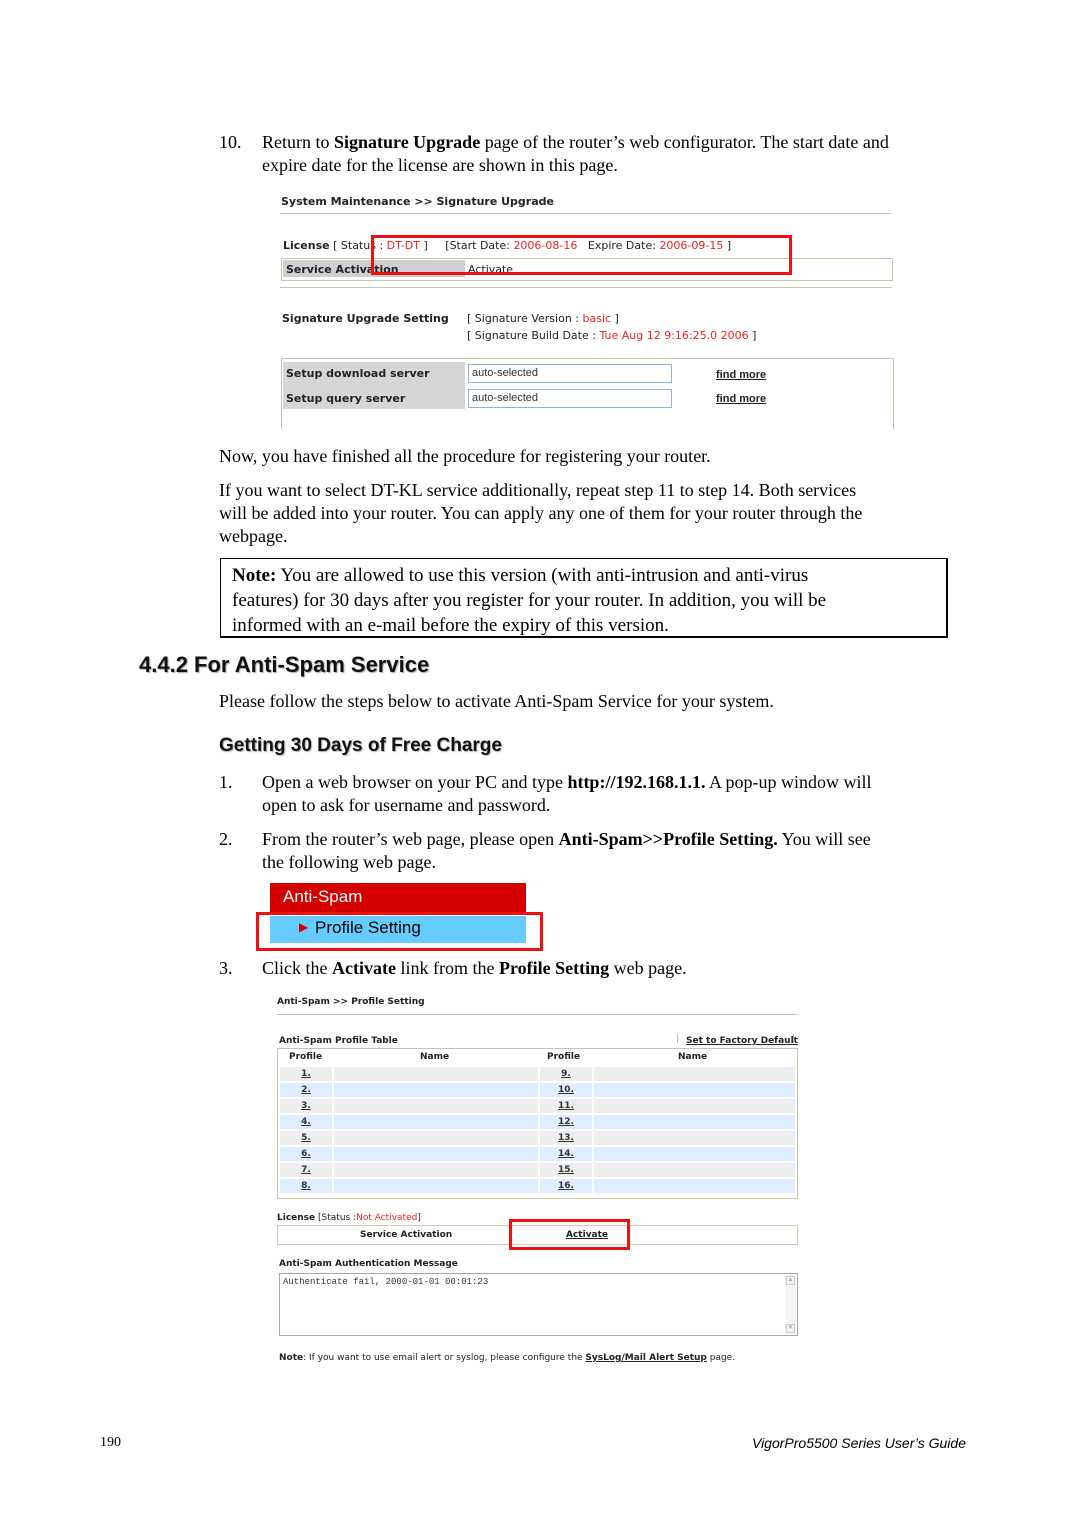 This screenshot has width=1080, height=1528. What do you see at coordinates (360, 745) in the screenshot?
I see `subheading: Getting 30 Days of Free Charge` at bounding box center [360, 745].